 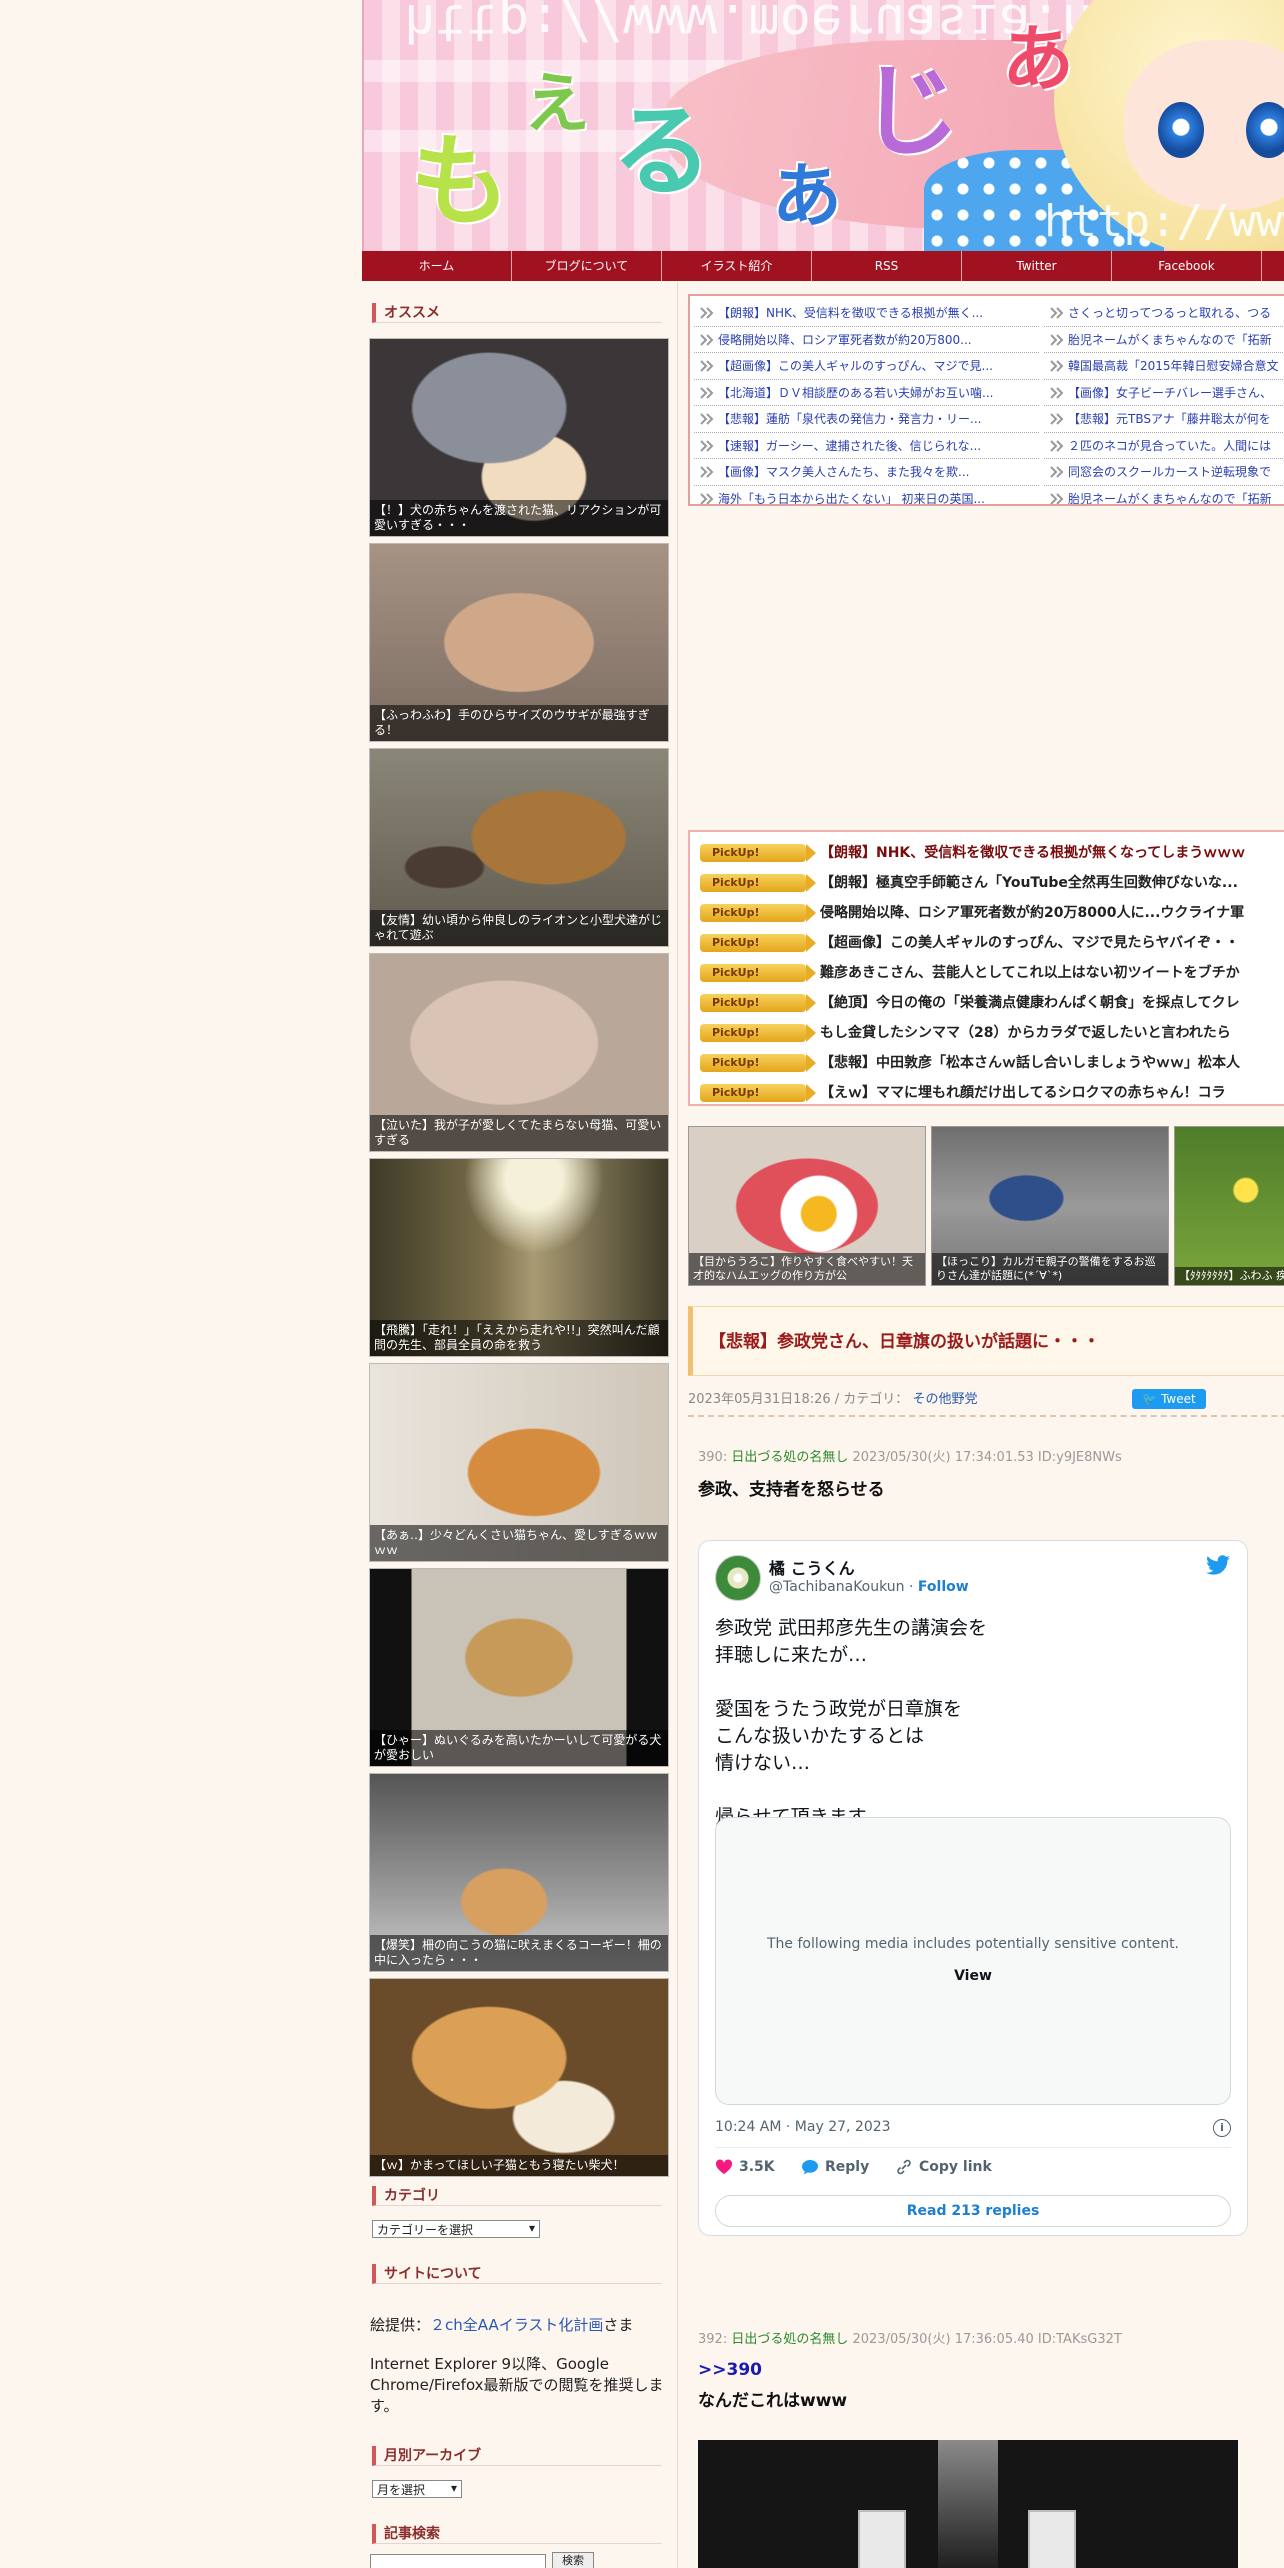 What do you see at coordinates (519, 1872) in the screenshot?
I see `recommend-item: 【爆笑】柵の向こうの猫に吠えまくるコーギー！柵の中に入ったら・・・` at bounding box center [519, 1872].